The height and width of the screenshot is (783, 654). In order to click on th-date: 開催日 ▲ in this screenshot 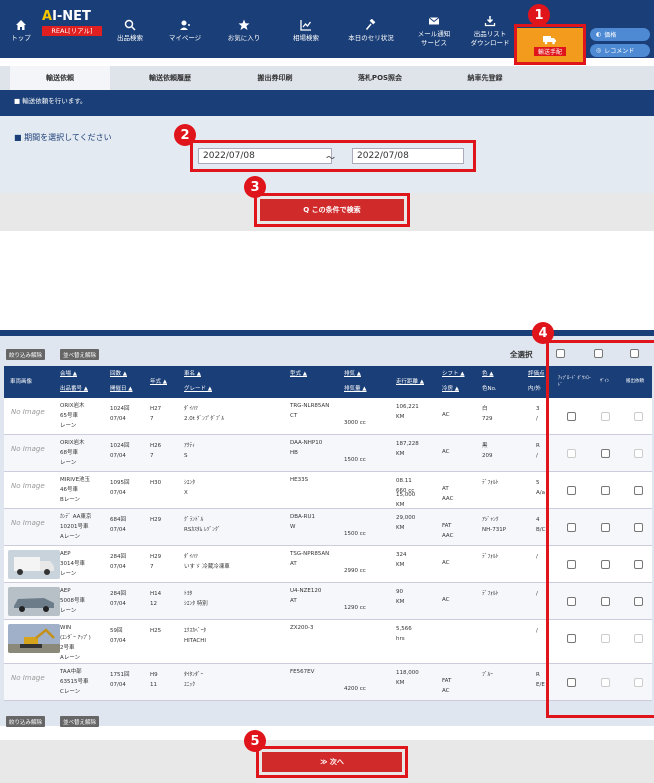, I will do `click(121, 389)`.